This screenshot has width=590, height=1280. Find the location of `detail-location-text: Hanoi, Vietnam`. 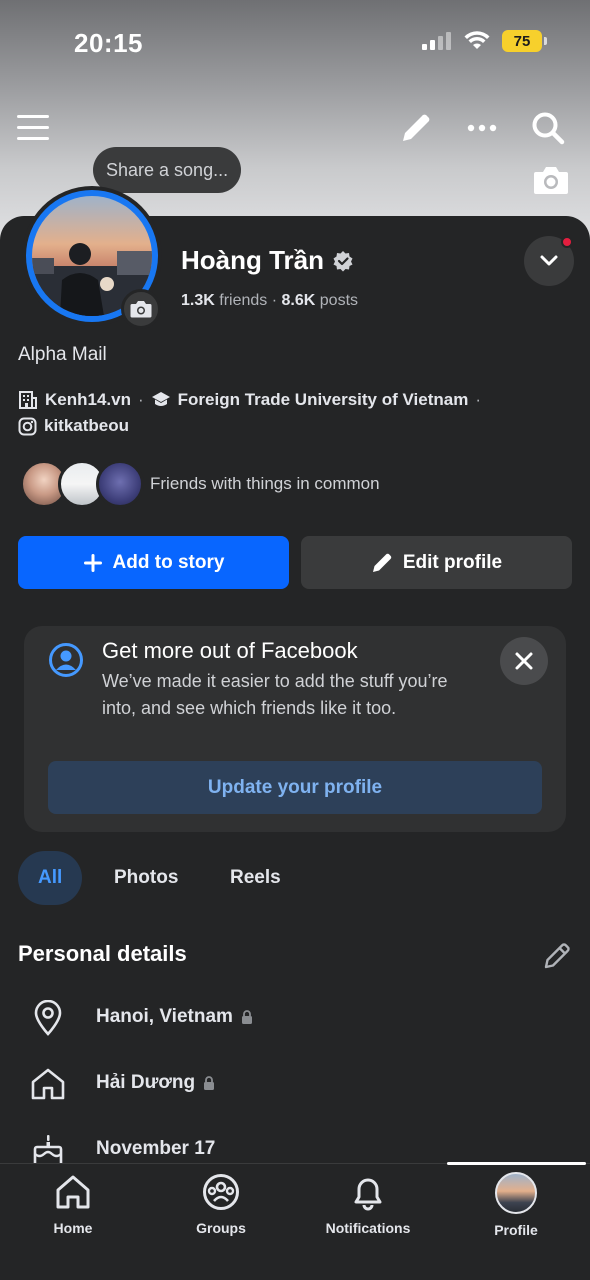

detail-location-text: Hanoi, Vietnam is located at coordinates (164, 1016).